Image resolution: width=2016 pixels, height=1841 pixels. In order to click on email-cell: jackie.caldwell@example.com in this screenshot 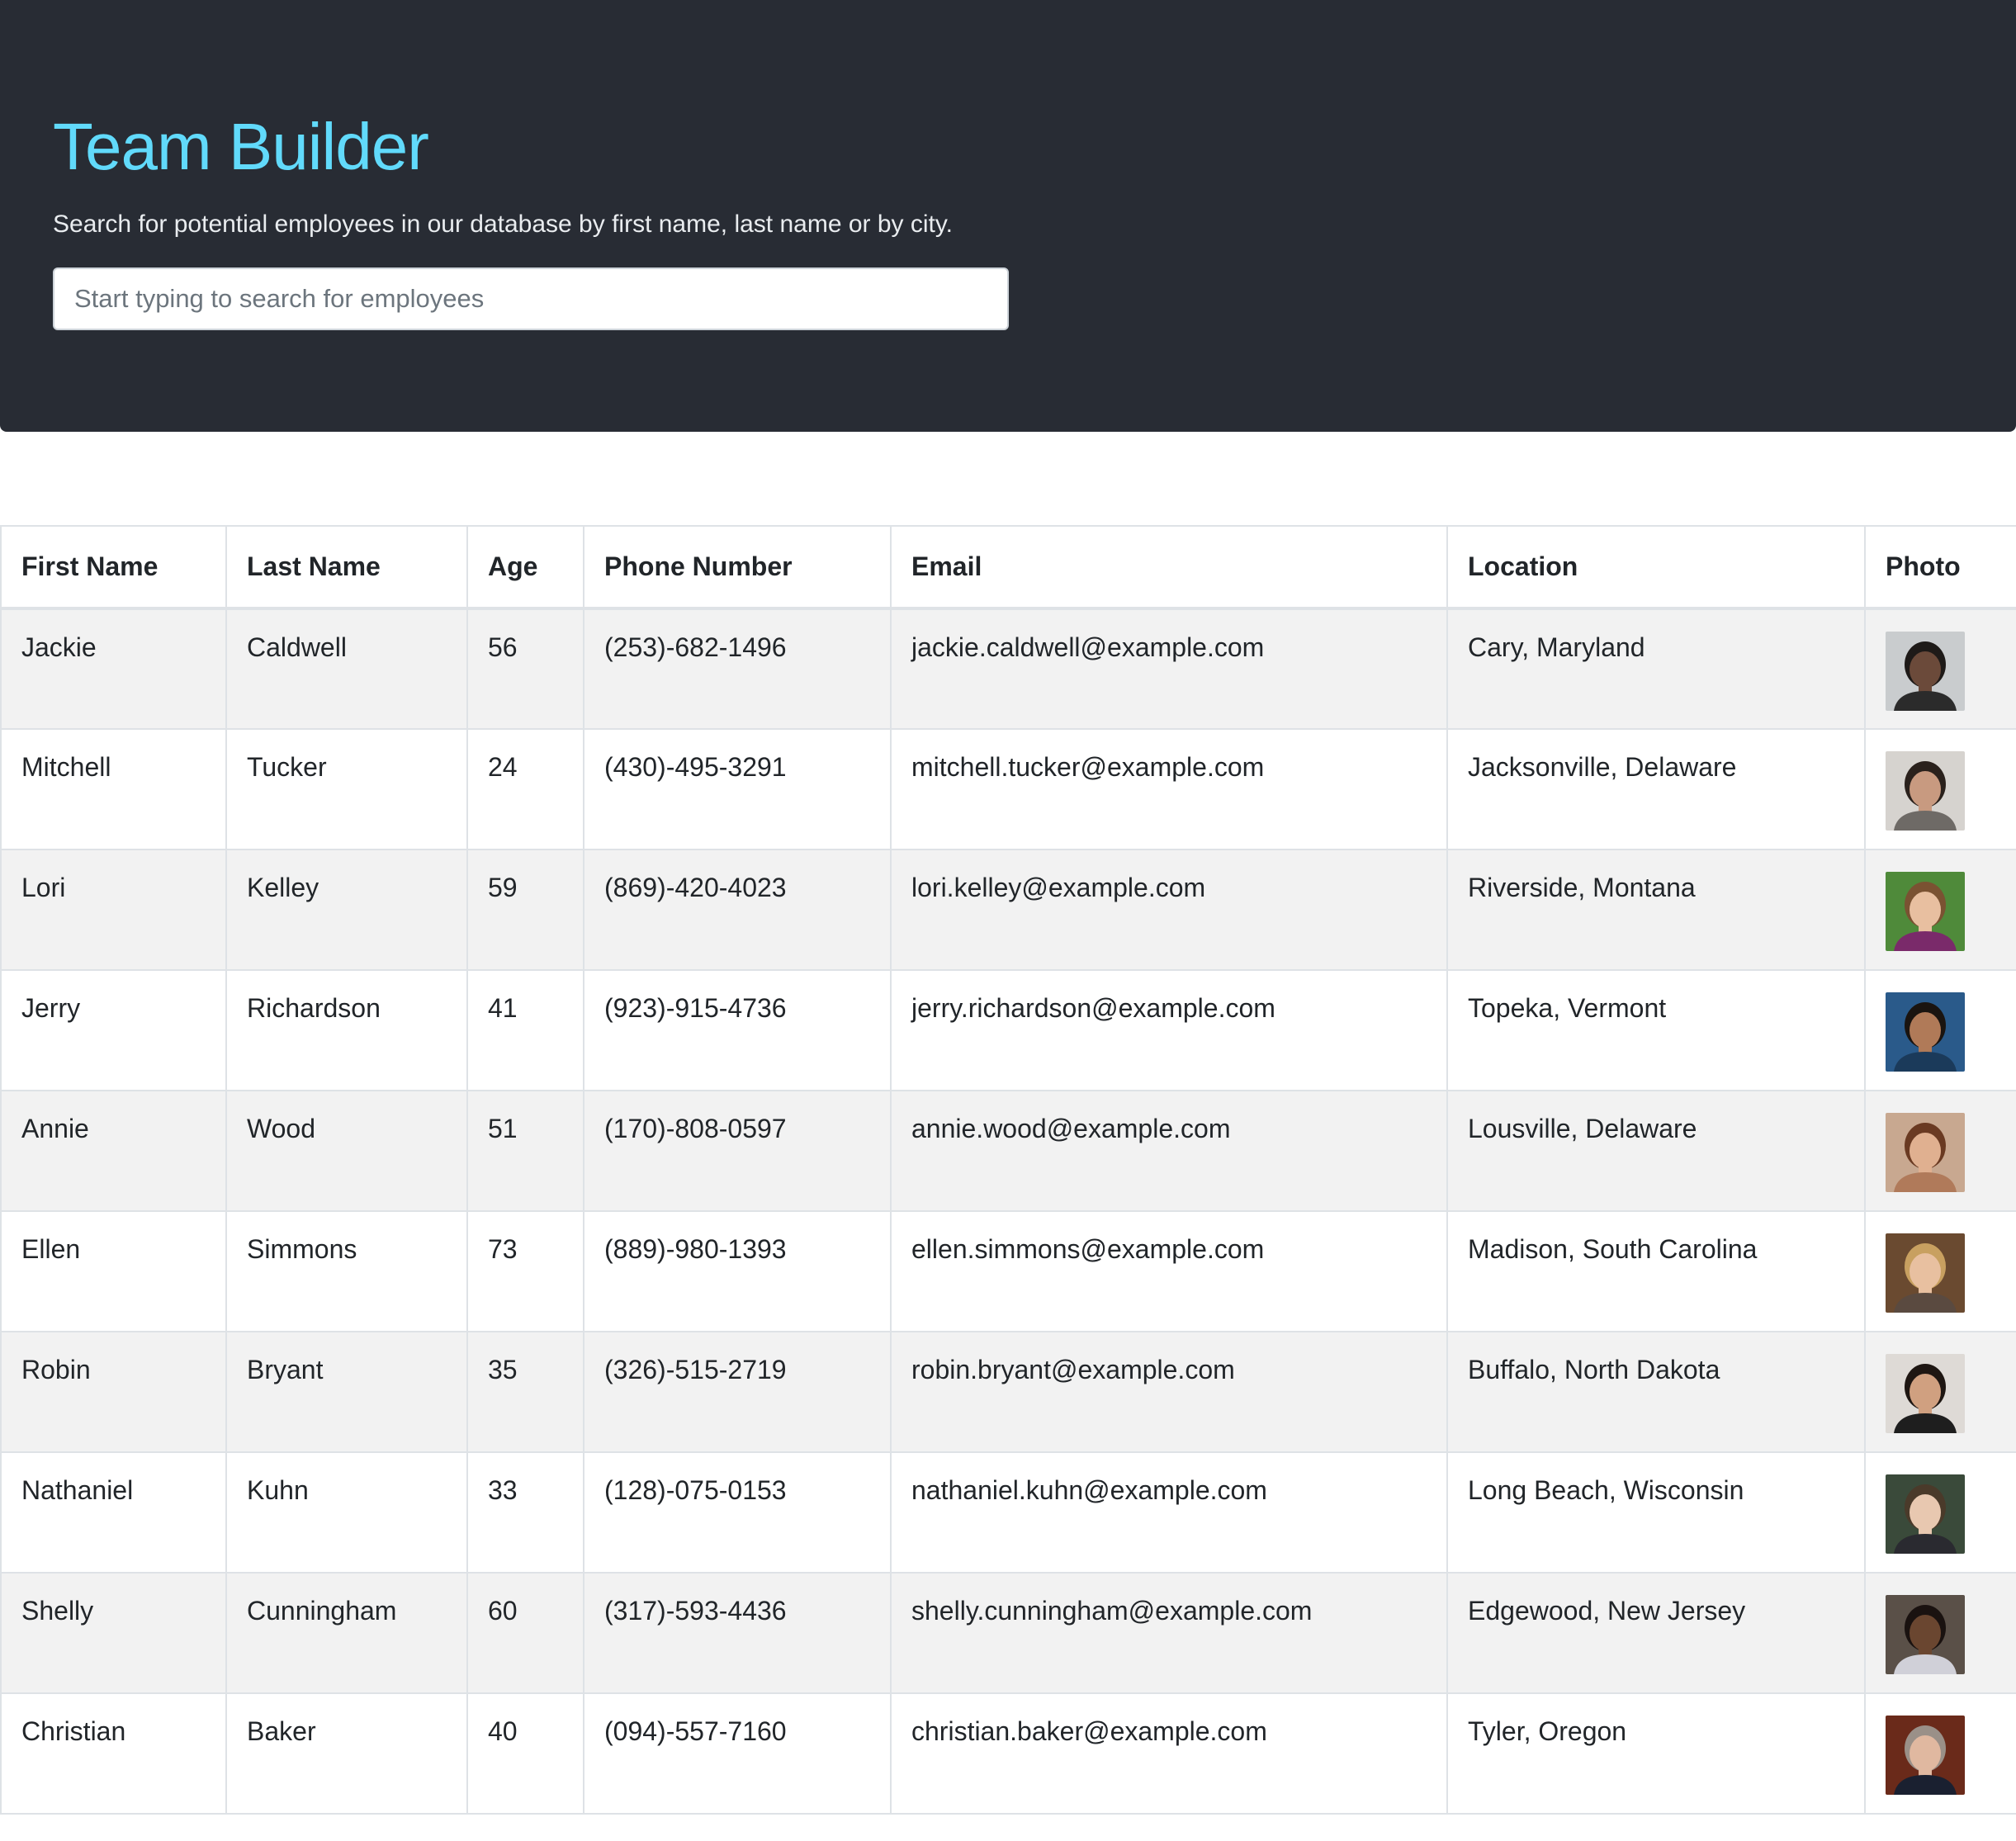, I will do `click(1169, 669)`.